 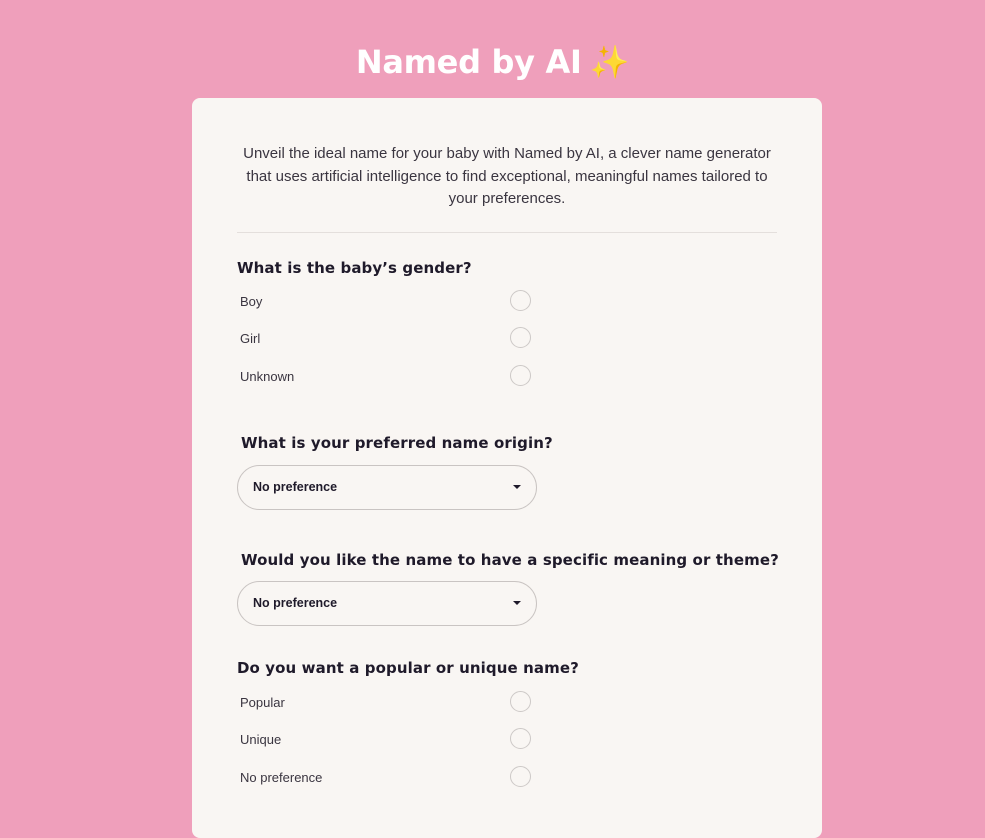 What do you see at coordinates (387, 339) in the screenshot?
I see `gender-option-girl: Girl` at bounding box center [387, 339].